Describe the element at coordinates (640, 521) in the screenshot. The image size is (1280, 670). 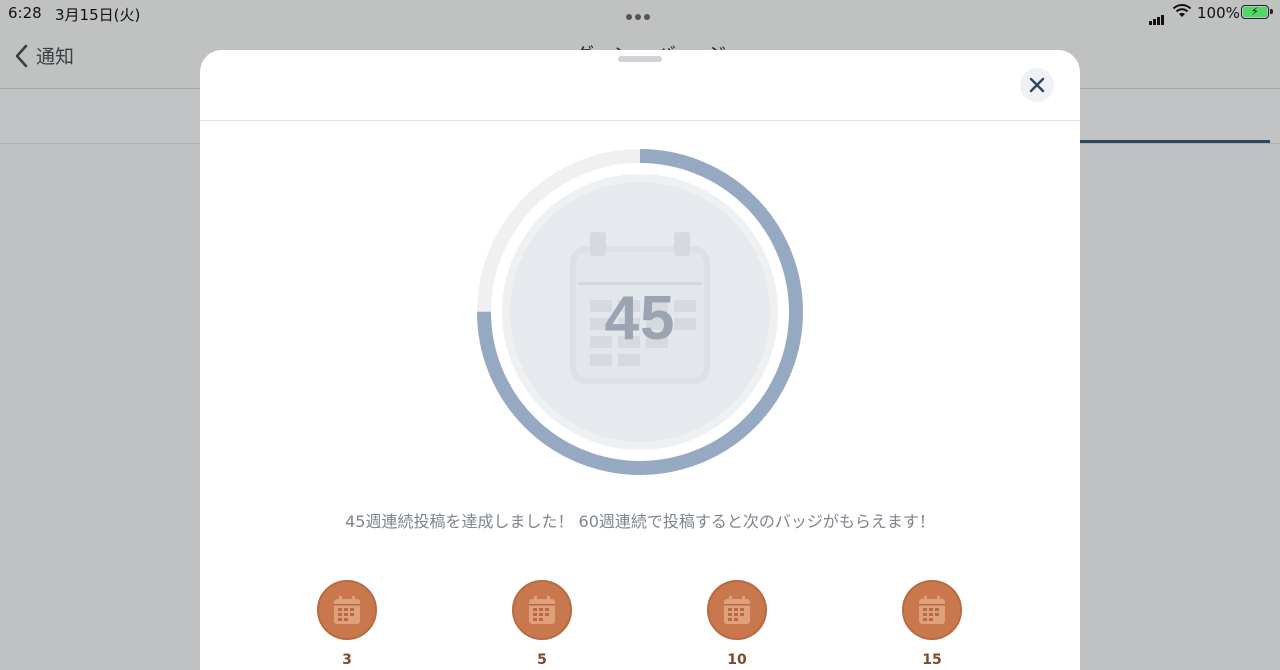
I see `achievement-message: 45週連続投稿を達成しました！ 60週連続で投稿すると次のバッジがもらえます！` at that location.